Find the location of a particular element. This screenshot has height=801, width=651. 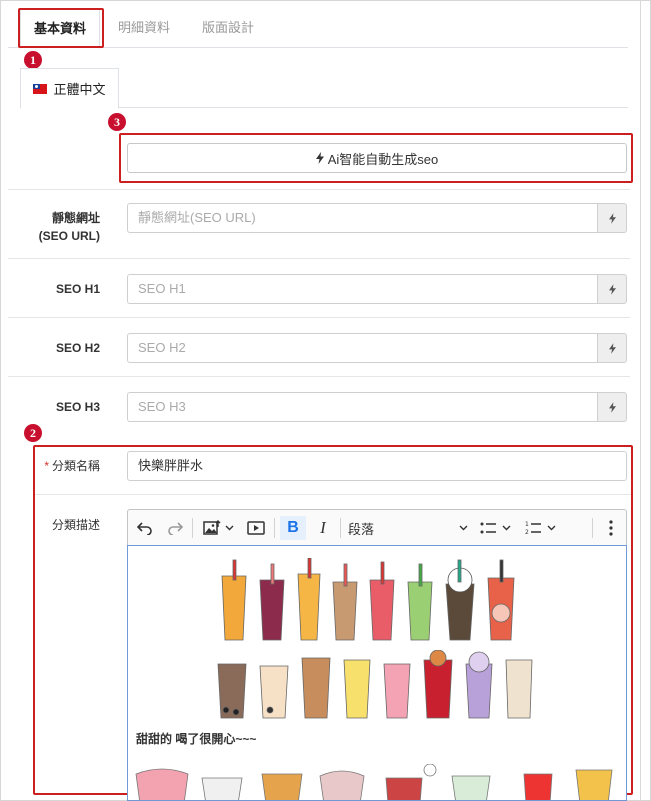

seo-h1-group: SEO H1 is located at coordinates (377, 289).